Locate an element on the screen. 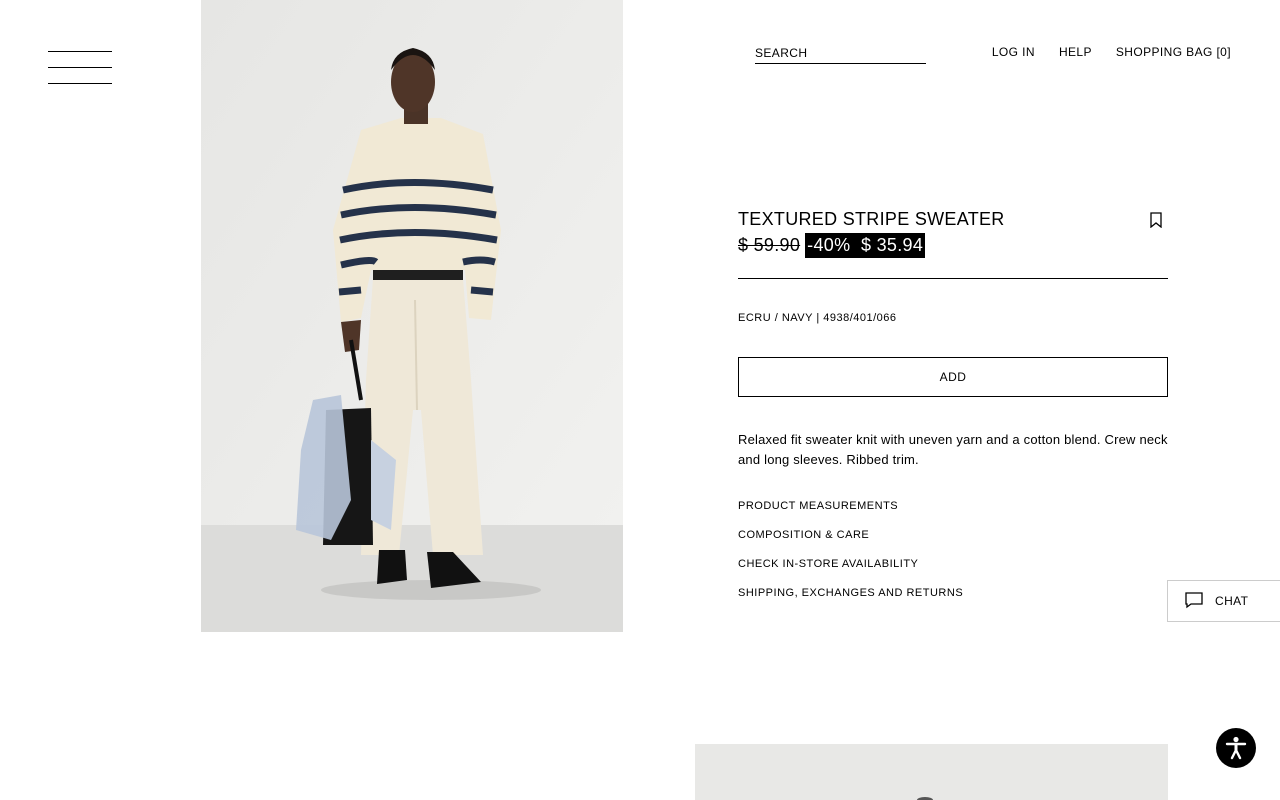 The image size is (1280, 800). bookmark-icon is located at coordinates (1156, 220).